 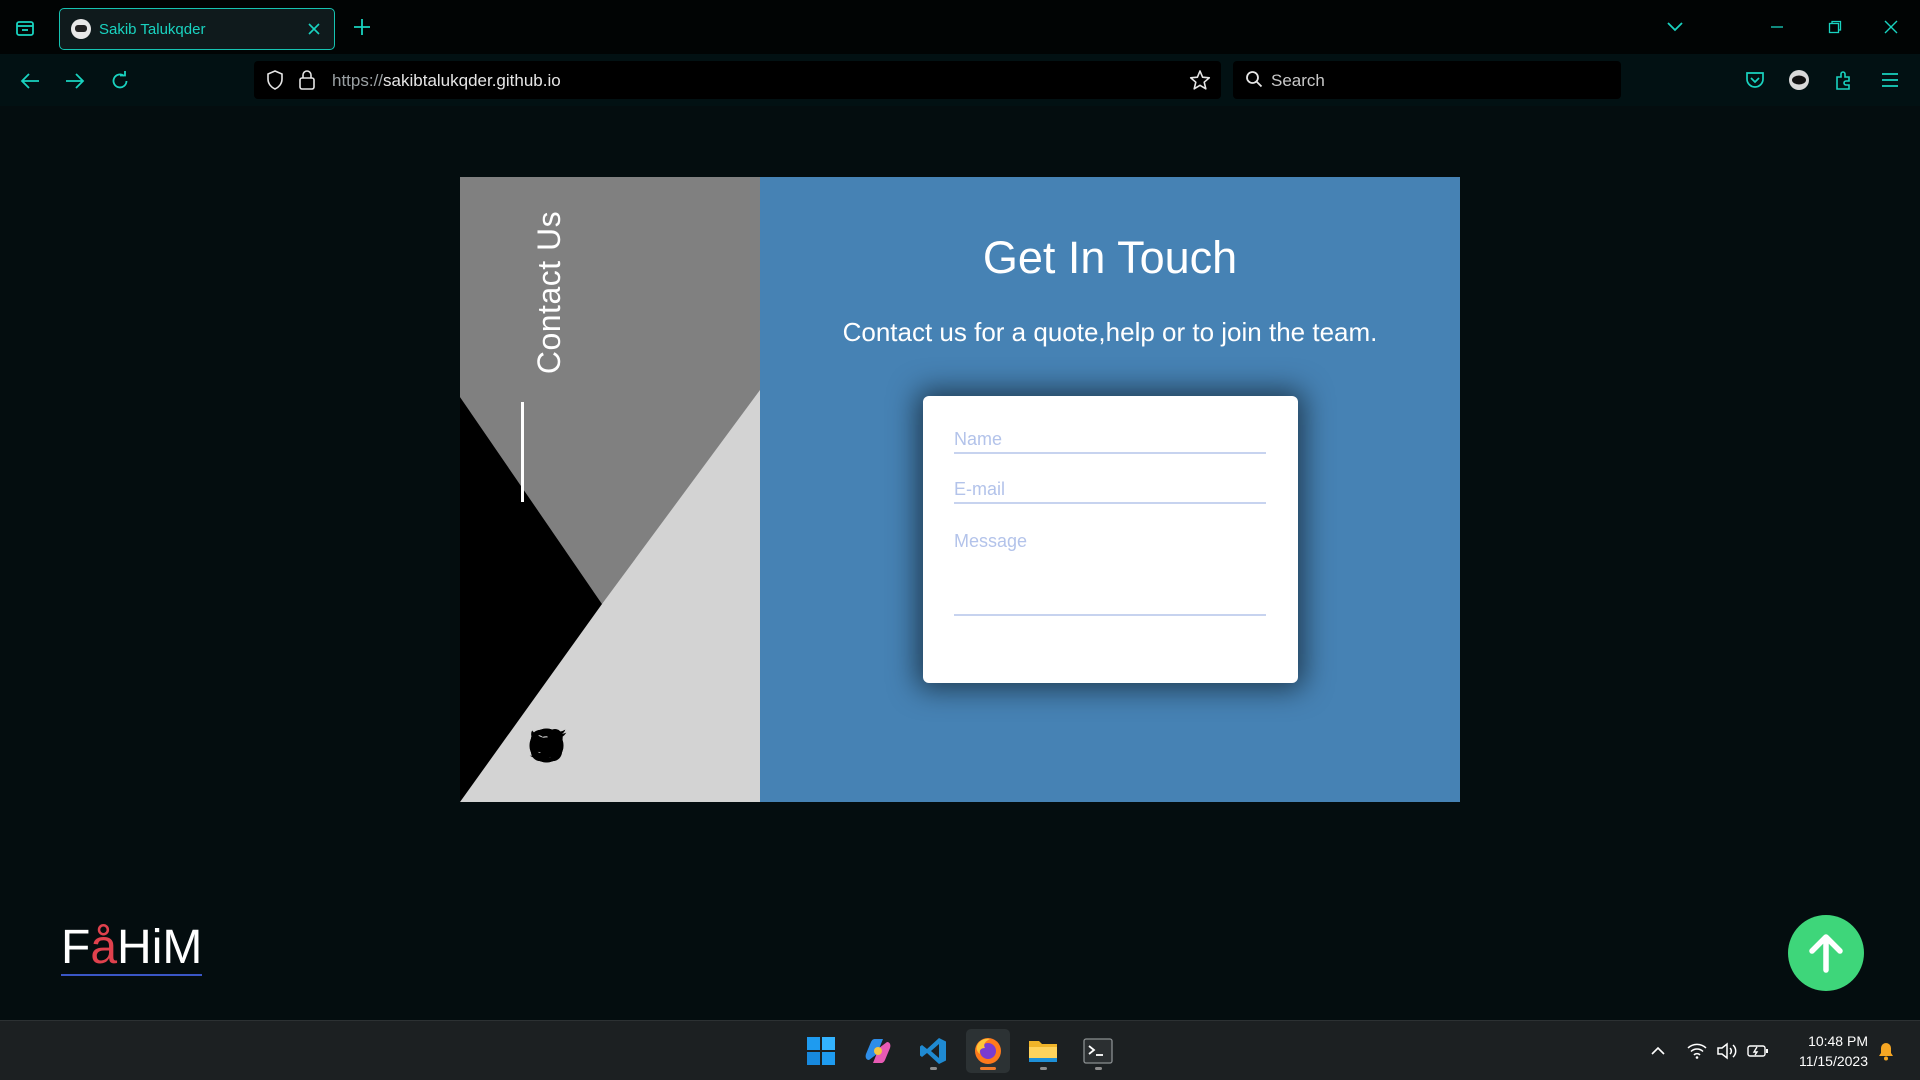 I want to click on url-host: sakibtalukqder.github.io, so click(x=472, y=80).